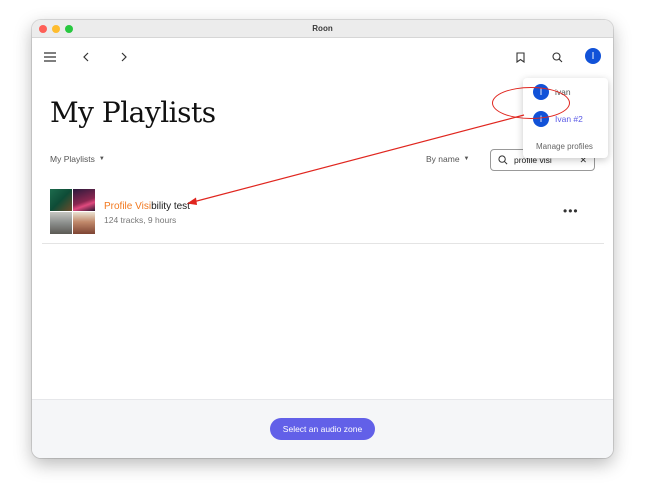 This screenshot has height=500, width=645. I want to click on filter-label: My Playlists, so click(72, 159).